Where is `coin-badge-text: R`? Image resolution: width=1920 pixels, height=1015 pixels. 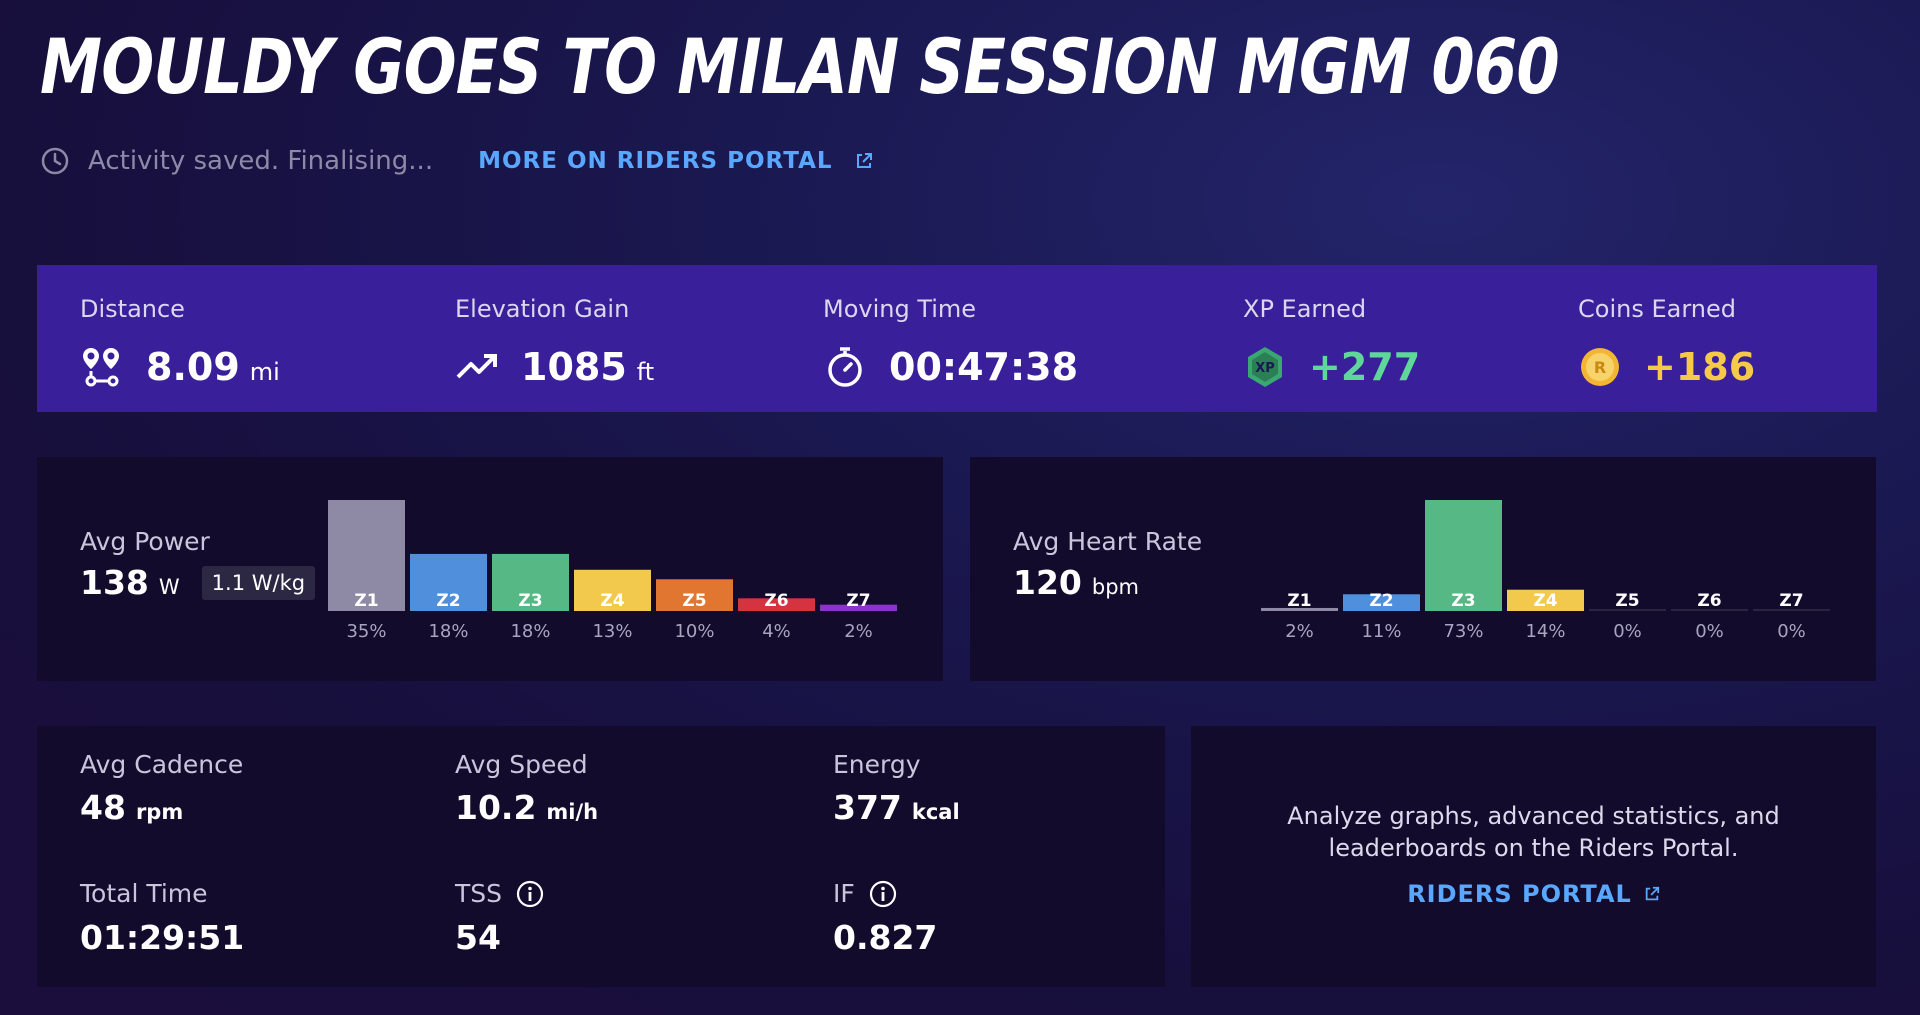
coin-badge-text: R is located at coordinates (1600, 367).